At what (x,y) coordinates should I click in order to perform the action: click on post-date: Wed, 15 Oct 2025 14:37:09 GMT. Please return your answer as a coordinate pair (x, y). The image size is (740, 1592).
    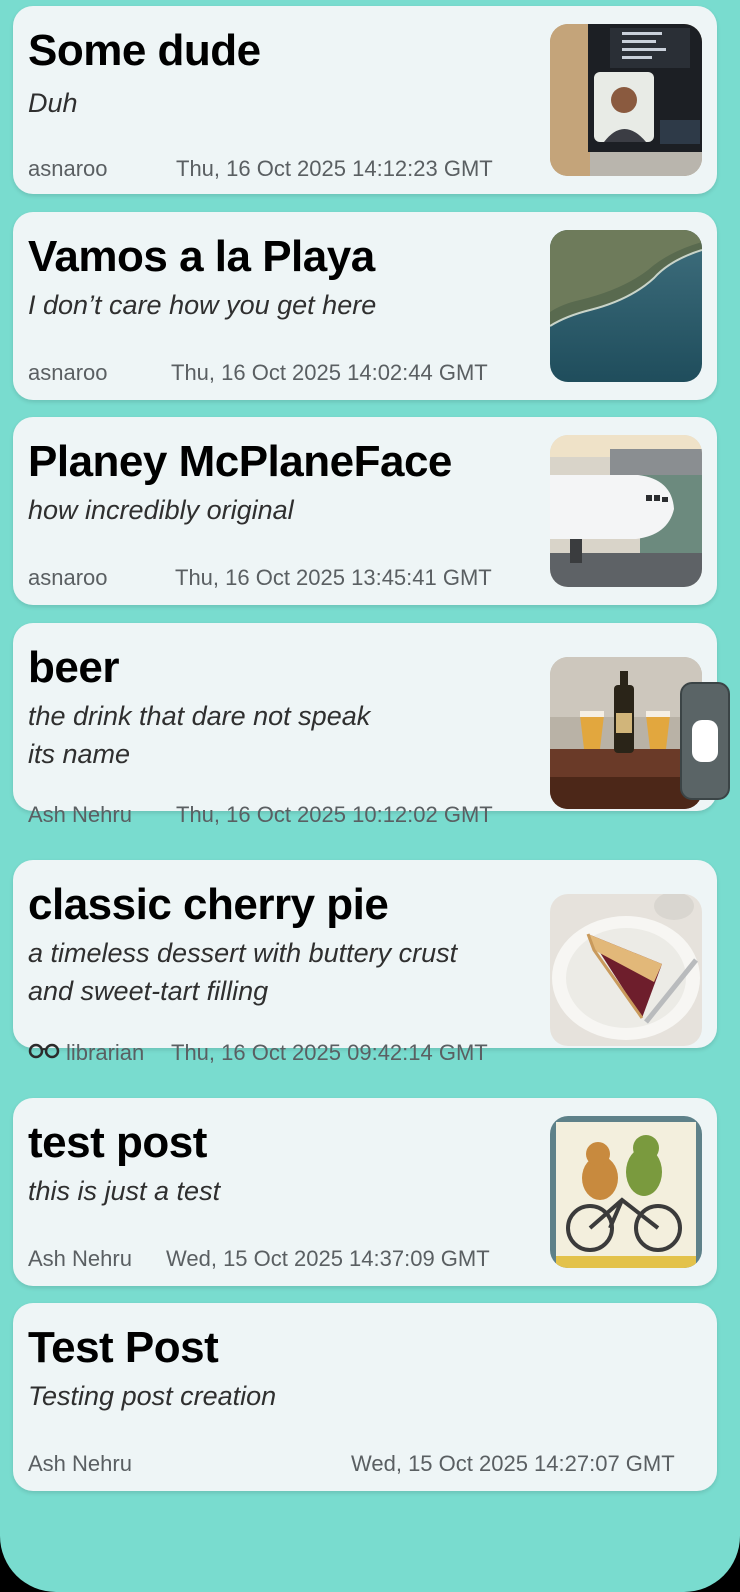
    Looking at the image, I should click on (328, 1258).